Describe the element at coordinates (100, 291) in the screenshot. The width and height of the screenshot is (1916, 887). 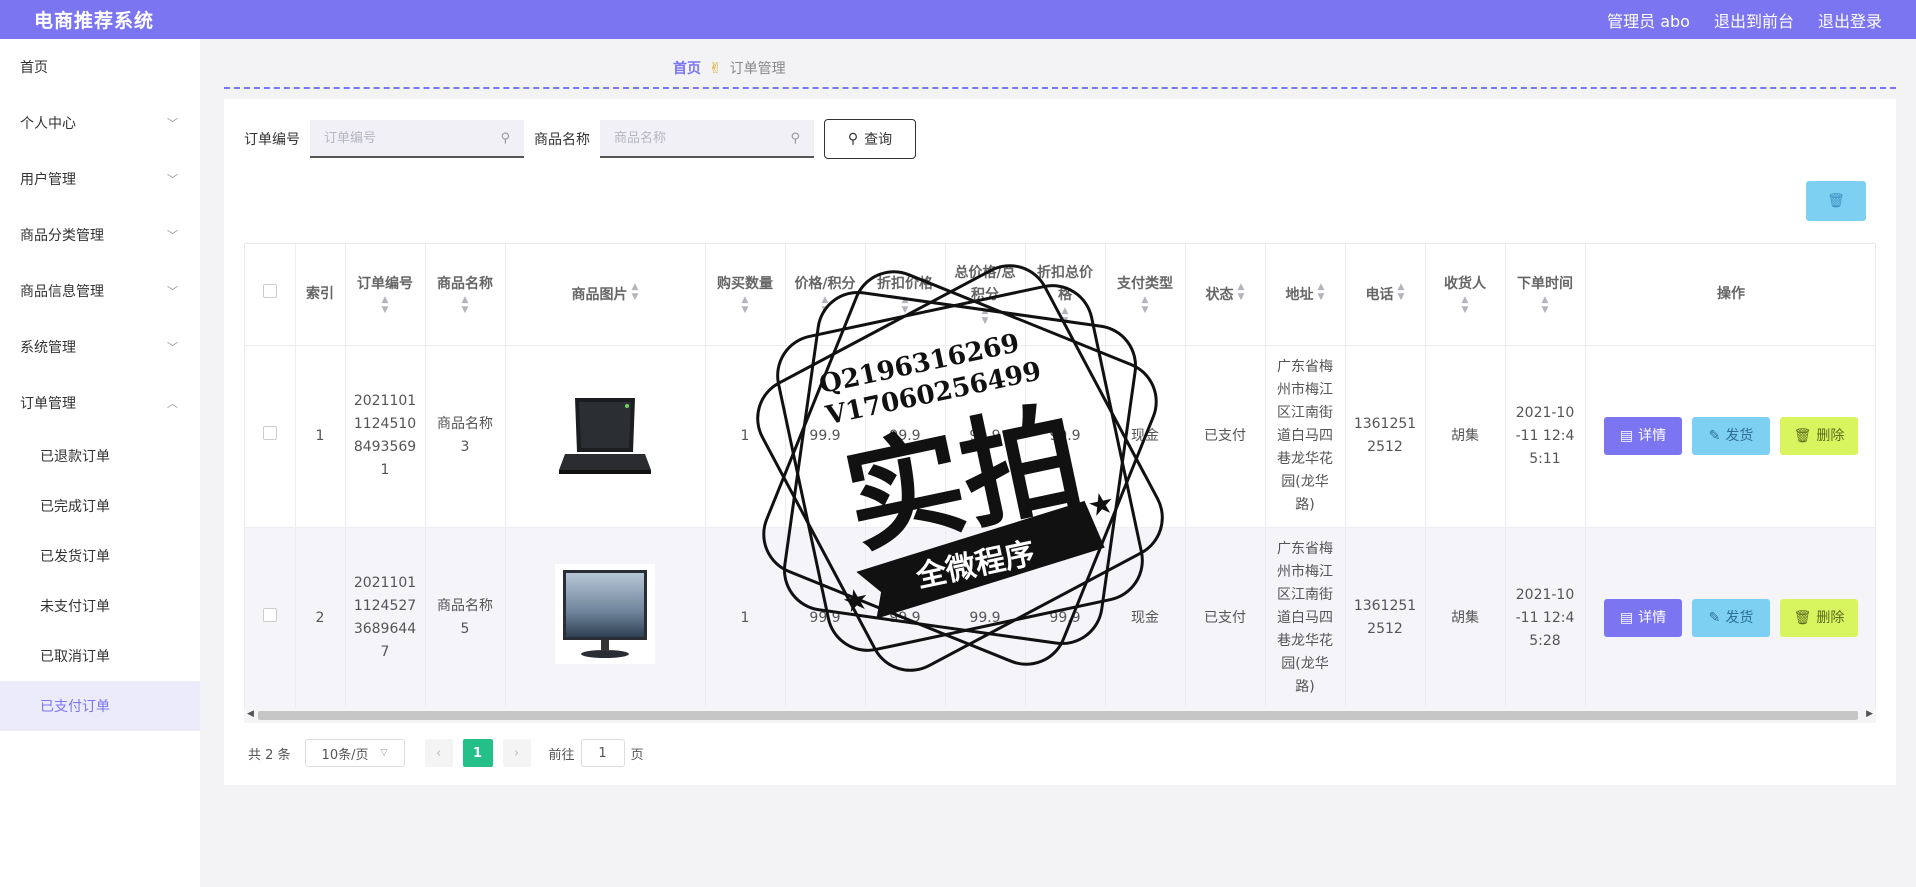
I see `sidebar-item-product-management: 商品信息管理 ﹀` at that location.